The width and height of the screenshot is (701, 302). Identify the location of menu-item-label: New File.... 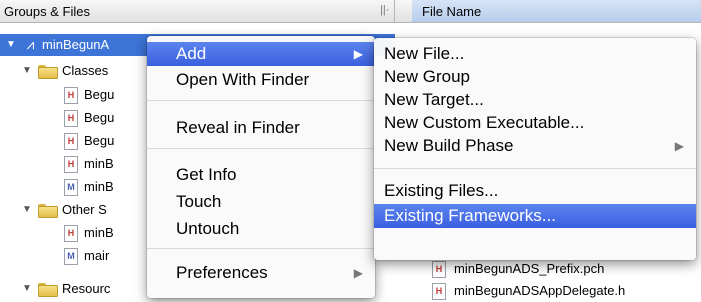
(424, 53).